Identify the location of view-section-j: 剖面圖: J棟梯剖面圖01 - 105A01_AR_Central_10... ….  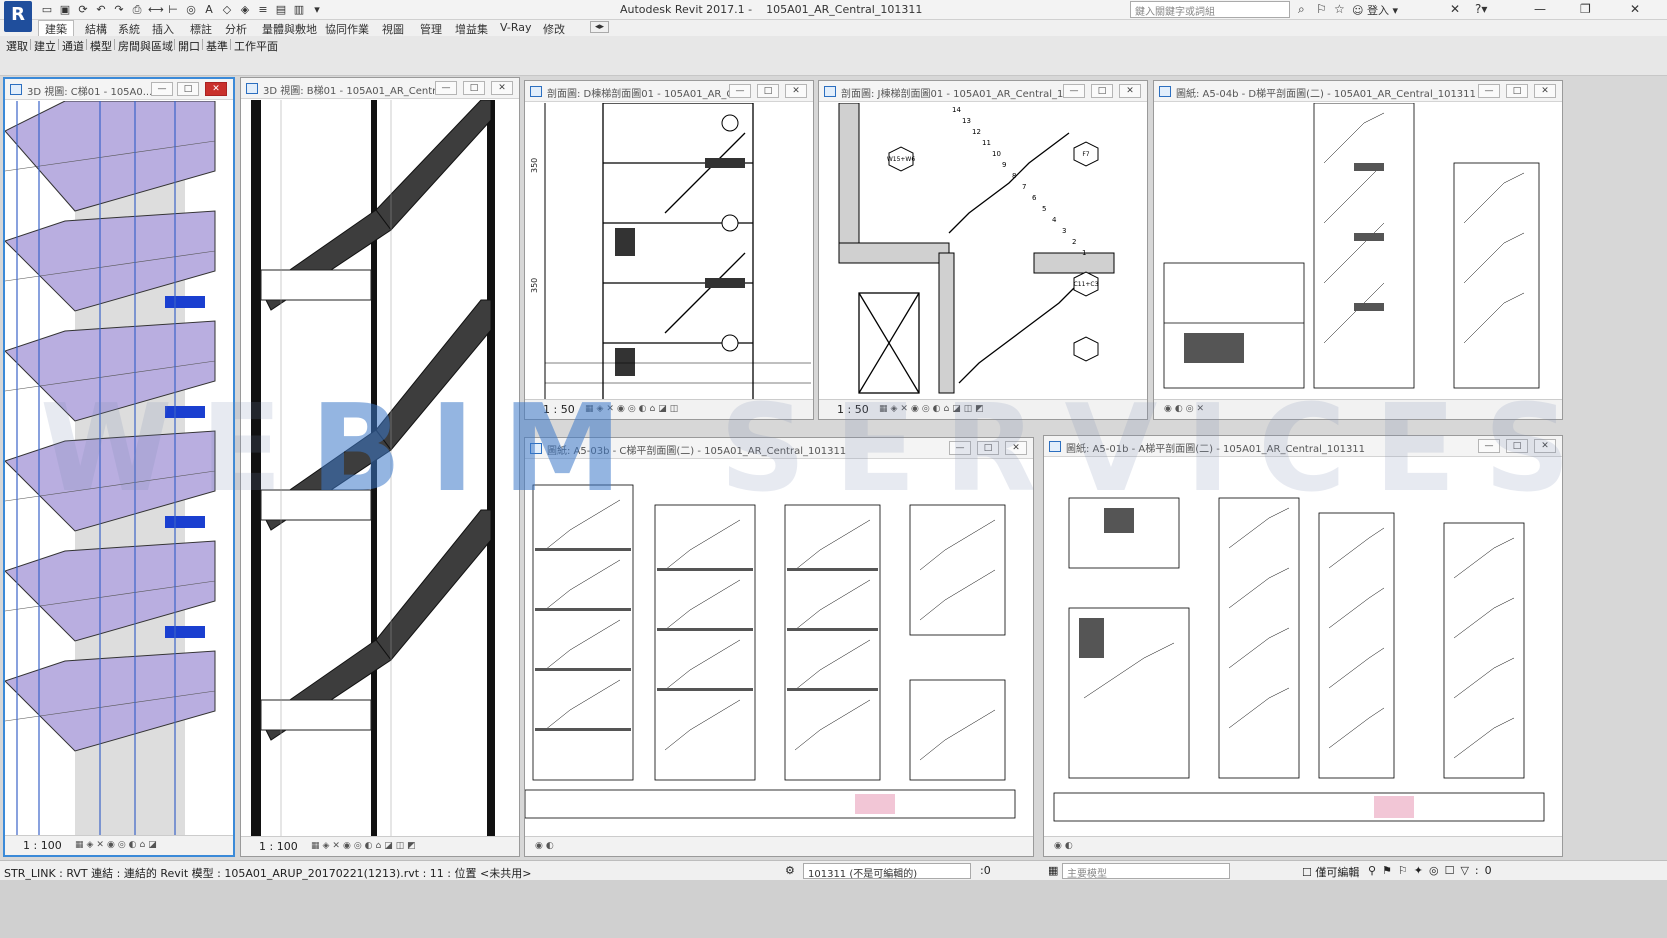
(983, 250).